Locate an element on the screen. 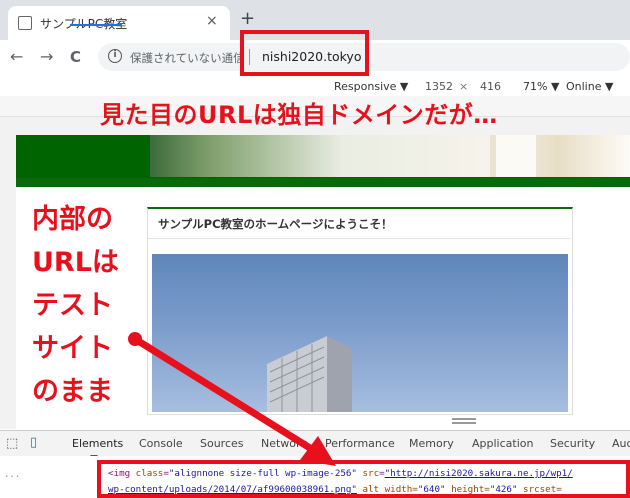 The image size is (630, 498). annotation-arrow-layer is located at coordinates (232, 399).